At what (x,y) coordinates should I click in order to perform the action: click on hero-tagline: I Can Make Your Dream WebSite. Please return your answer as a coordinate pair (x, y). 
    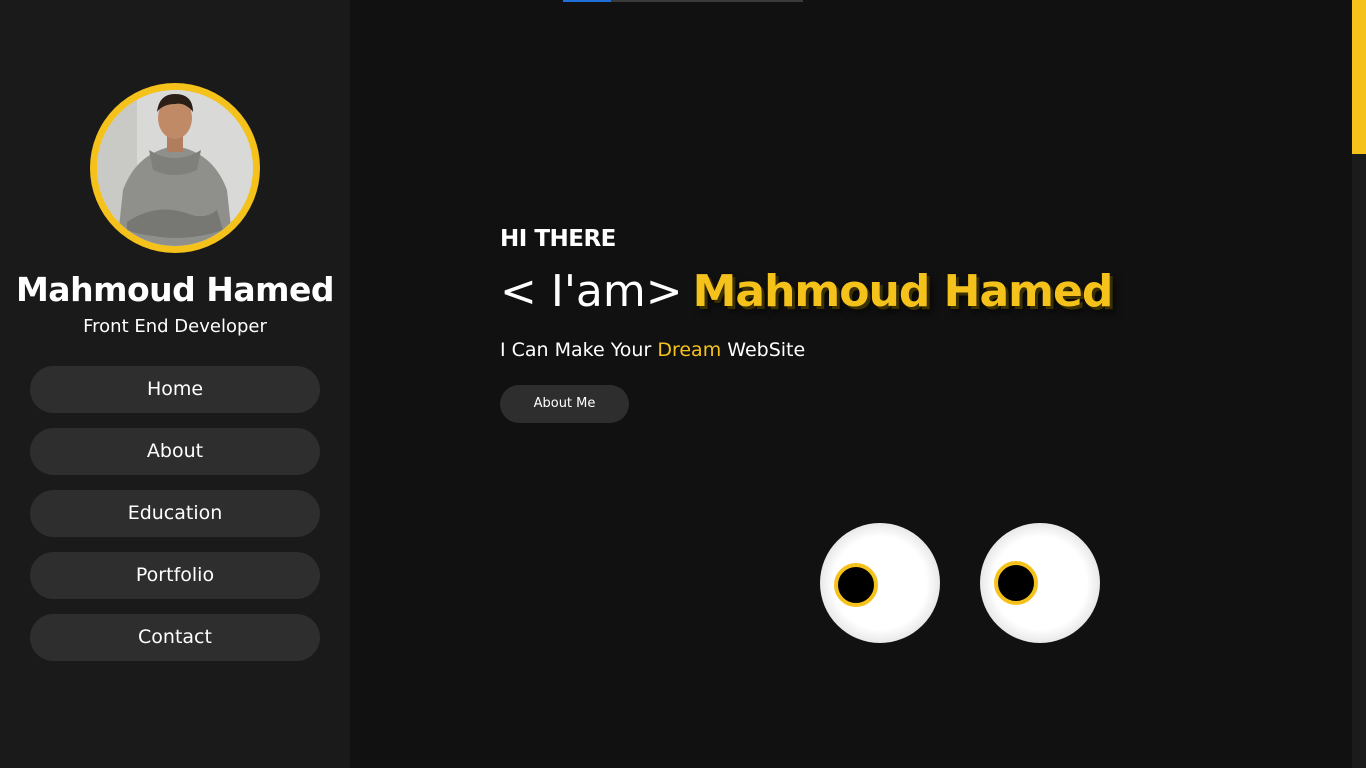
    Looking at the image, I should click on (652, 350).